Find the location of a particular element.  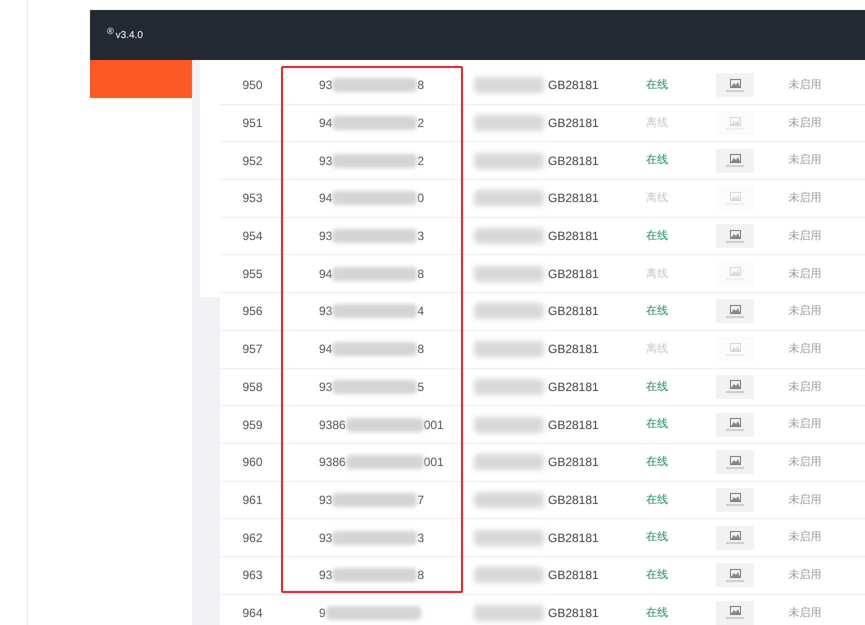

index-cell-text: 960 is located at coordinates (252, 463).